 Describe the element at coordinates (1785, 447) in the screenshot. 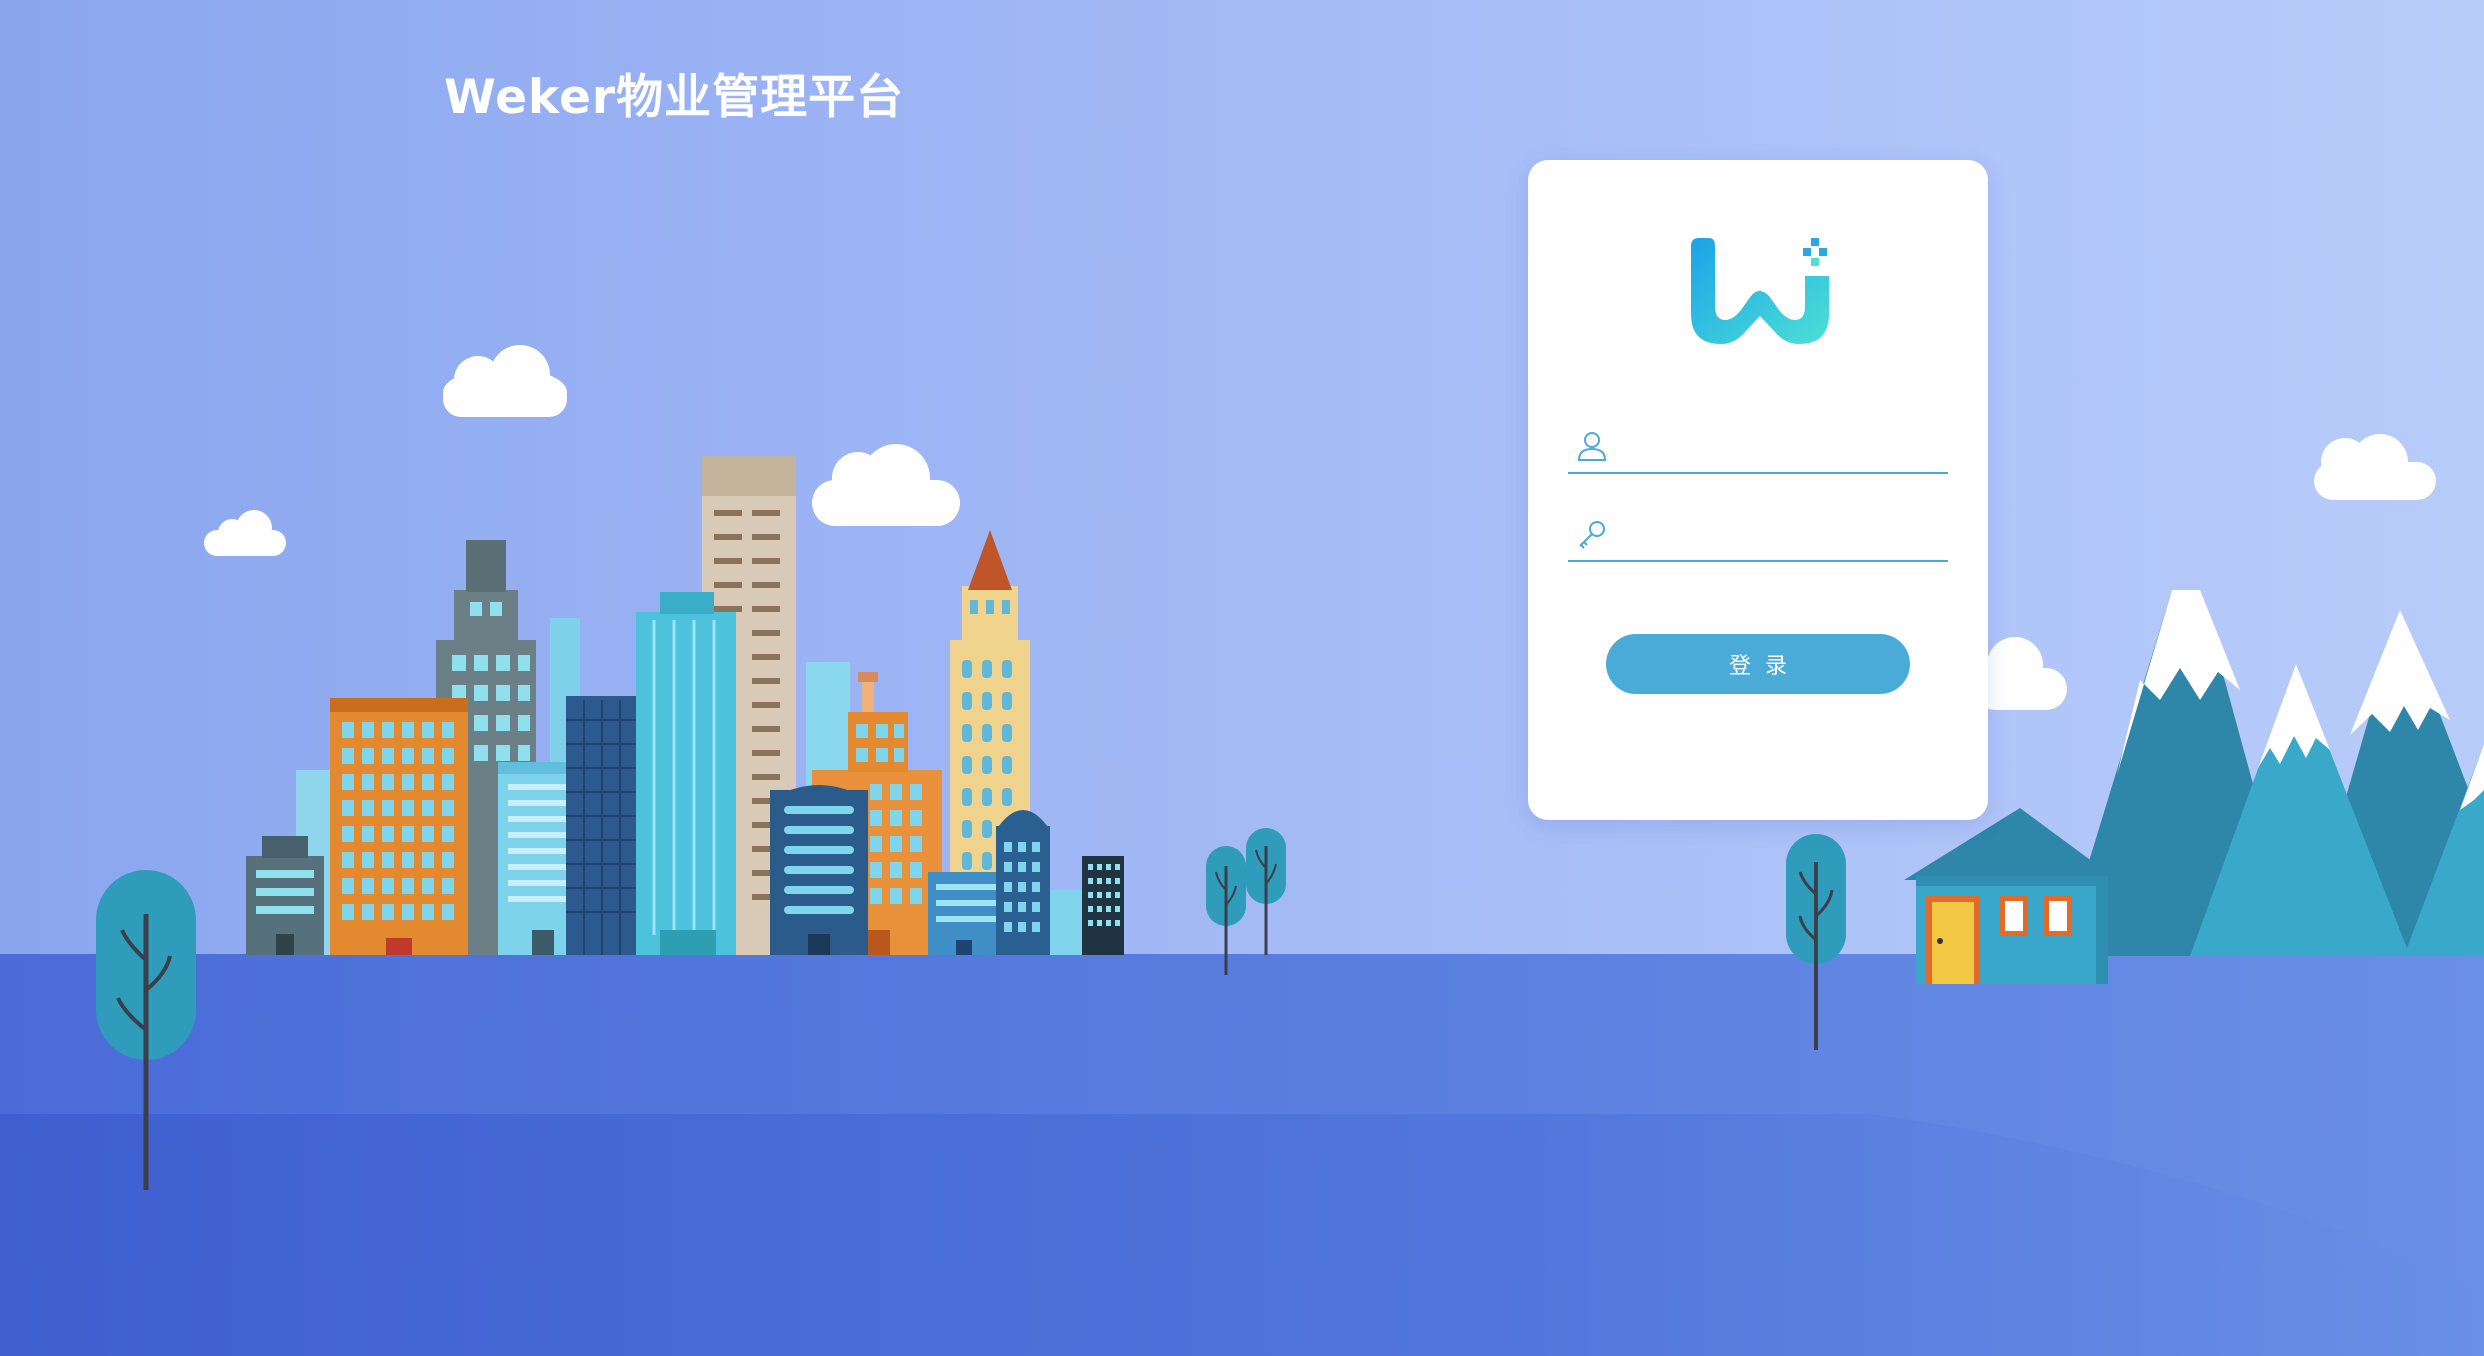

I see `username-input` at that location.